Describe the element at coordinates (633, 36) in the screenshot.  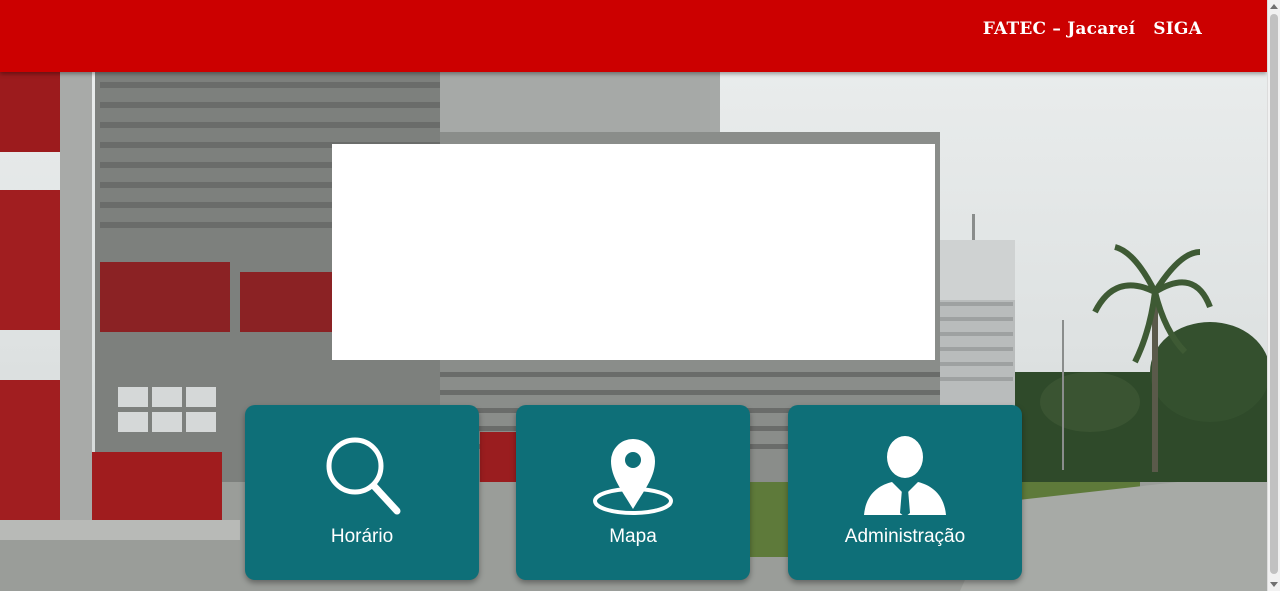
I see `top-navbar: FATEC – Jacareí SIGA` at that location.